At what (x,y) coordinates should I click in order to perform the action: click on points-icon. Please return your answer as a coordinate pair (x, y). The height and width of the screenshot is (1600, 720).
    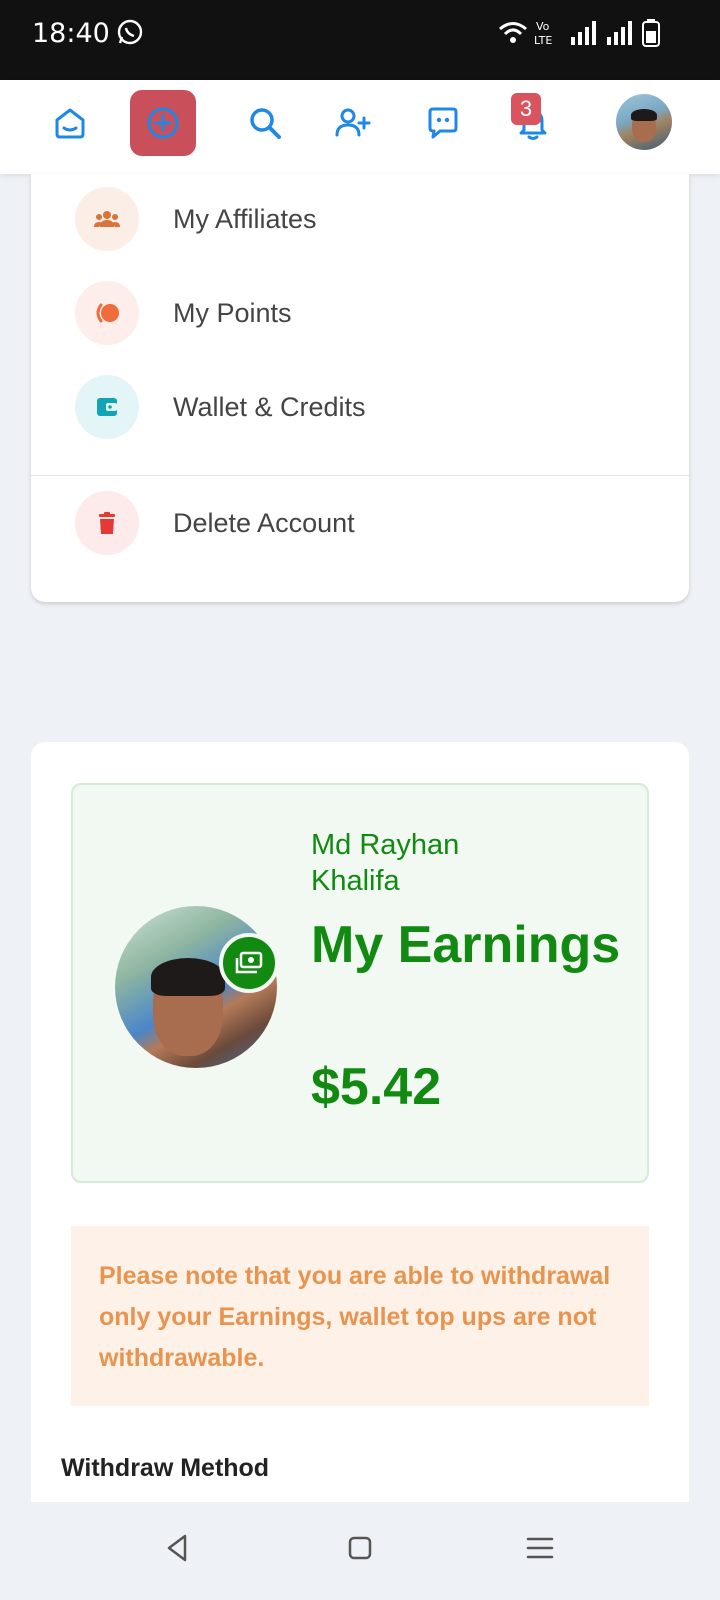
    Looking at the image, I should click on (107, 313).